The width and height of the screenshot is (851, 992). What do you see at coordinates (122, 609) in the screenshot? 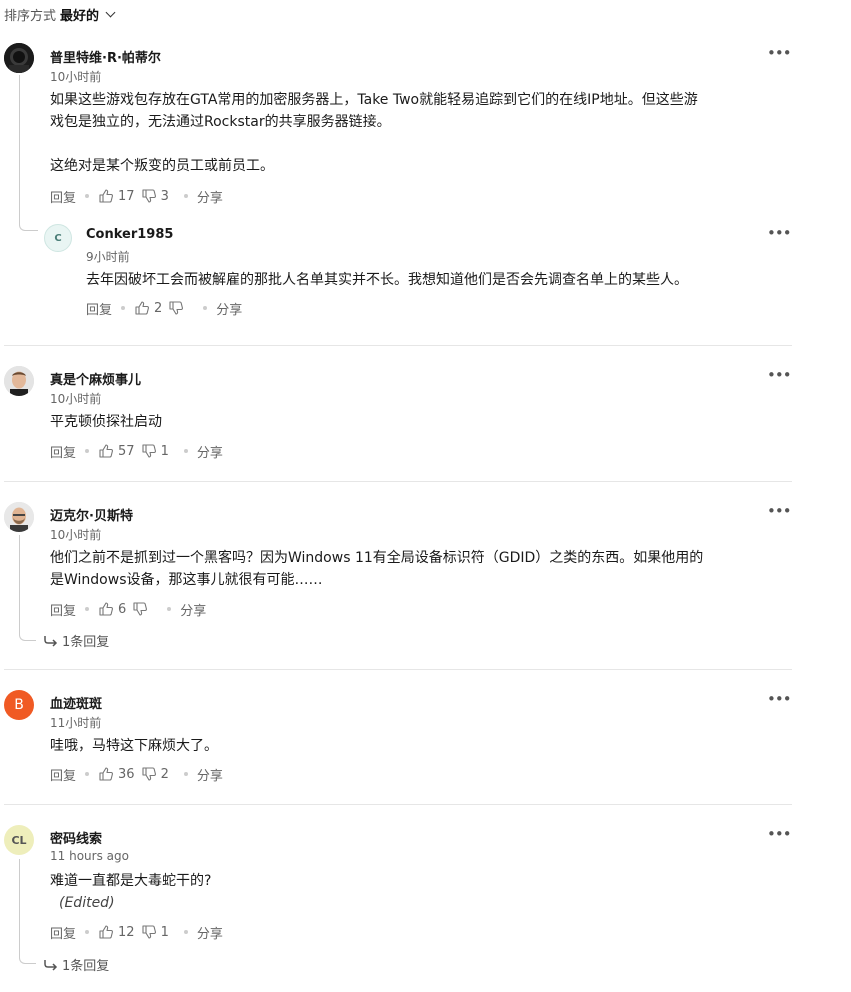
I see `like-count: 6` at bounding box center [122, 609].